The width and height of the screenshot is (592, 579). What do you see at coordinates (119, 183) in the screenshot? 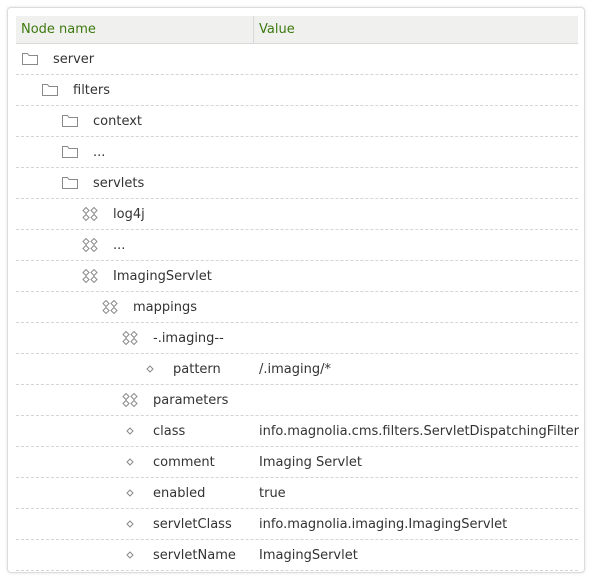
I see `node-name: servlets` at bounding box center [119, 183].